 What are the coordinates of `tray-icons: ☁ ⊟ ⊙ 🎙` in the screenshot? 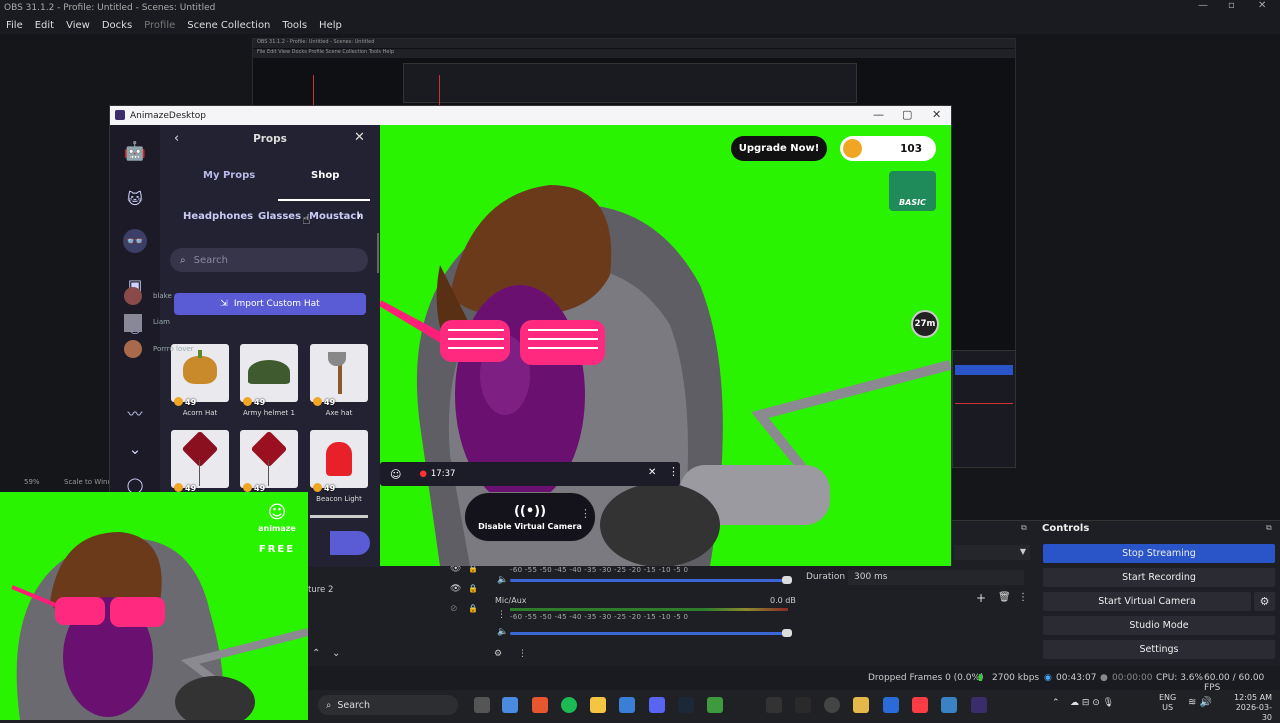 It's located at (1092, 703).